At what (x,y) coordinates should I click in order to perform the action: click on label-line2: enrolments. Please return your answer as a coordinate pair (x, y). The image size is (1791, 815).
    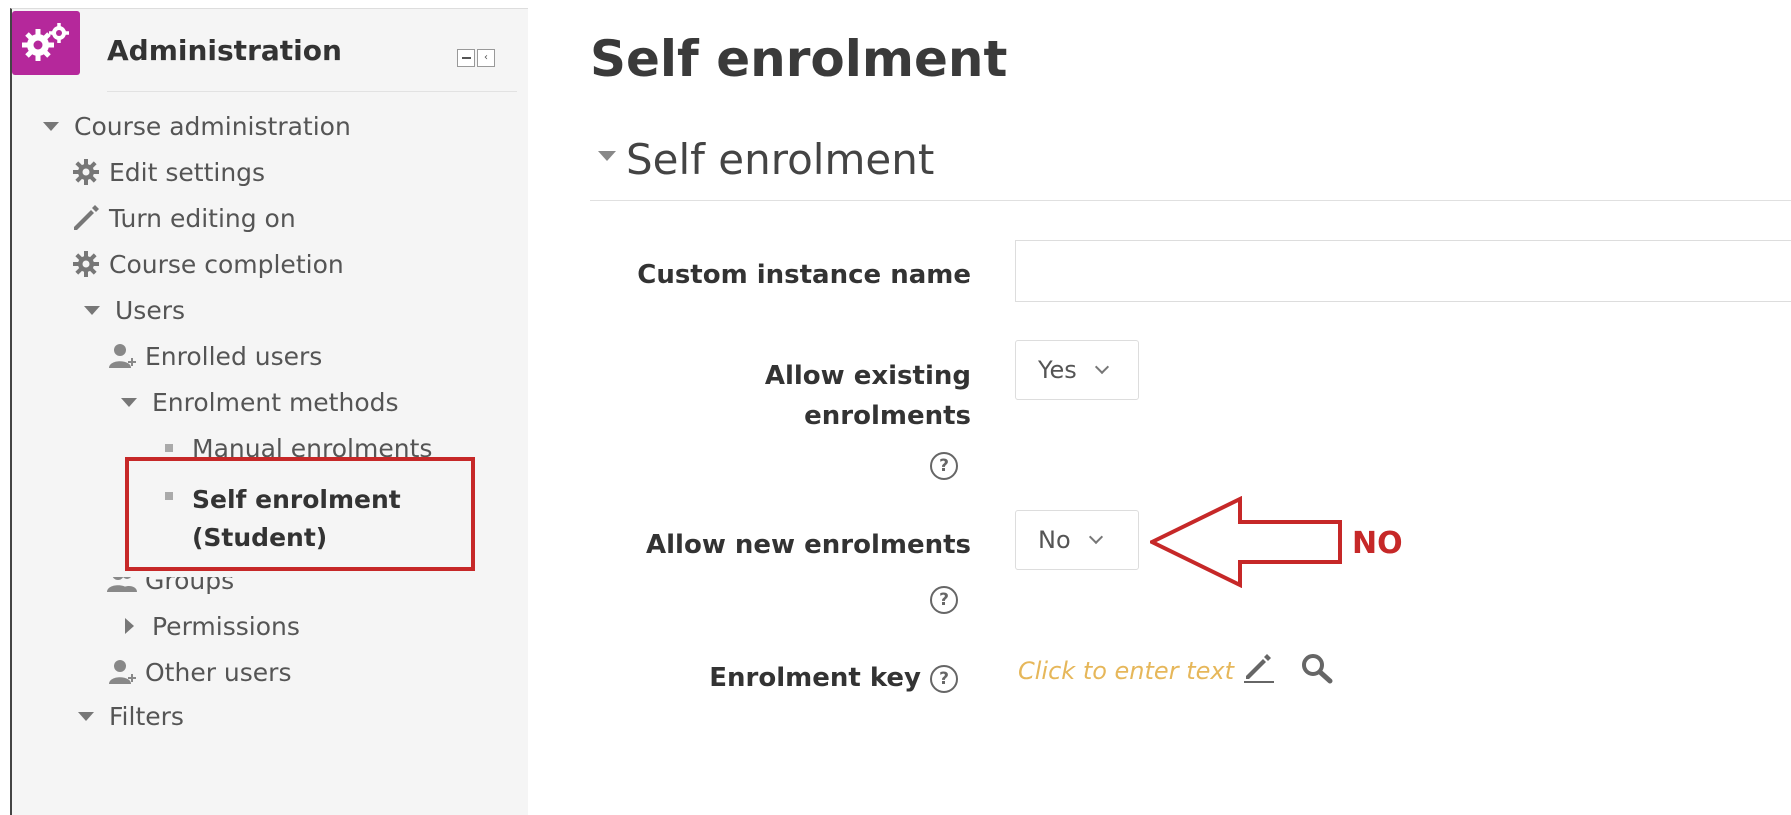
    Looking at the image, I should click on (887, 416).